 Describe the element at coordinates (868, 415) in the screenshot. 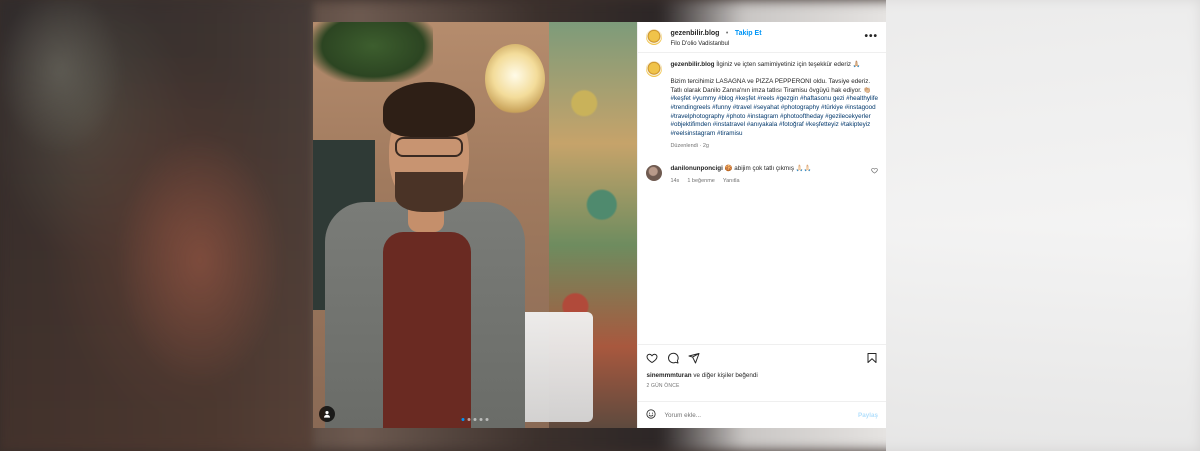

I see `post-comment-button: Paylaş` at that location.